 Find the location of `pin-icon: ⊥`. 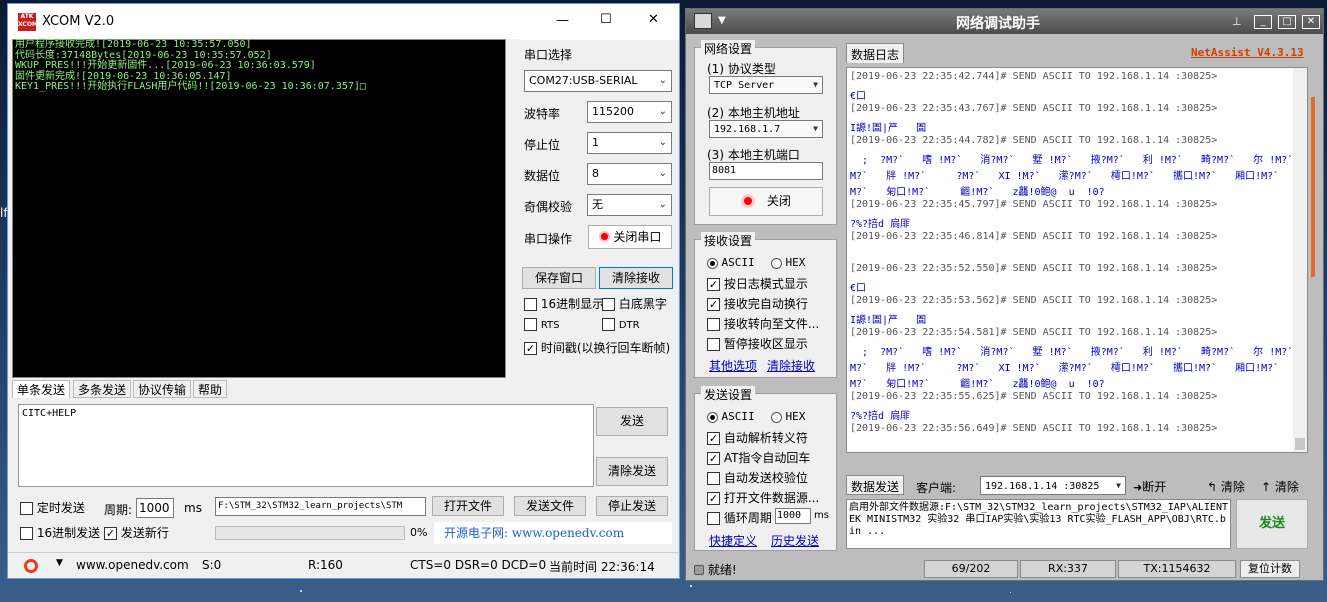

pin-icon: ⊥ is located at coordinates (1237, 21).